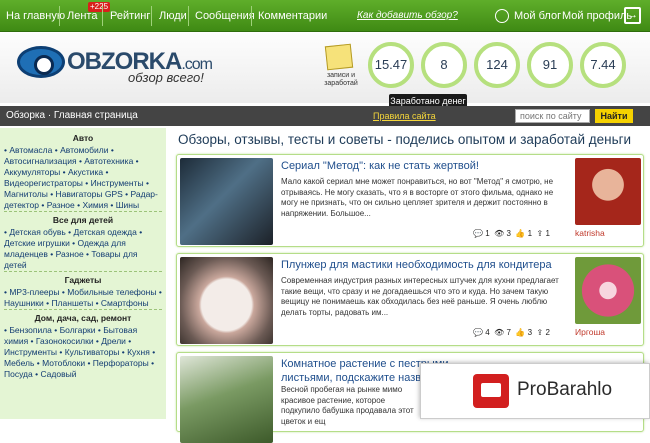  I want to click on breadcrumb: Обзорка · Главная страница, so click(72, 116).